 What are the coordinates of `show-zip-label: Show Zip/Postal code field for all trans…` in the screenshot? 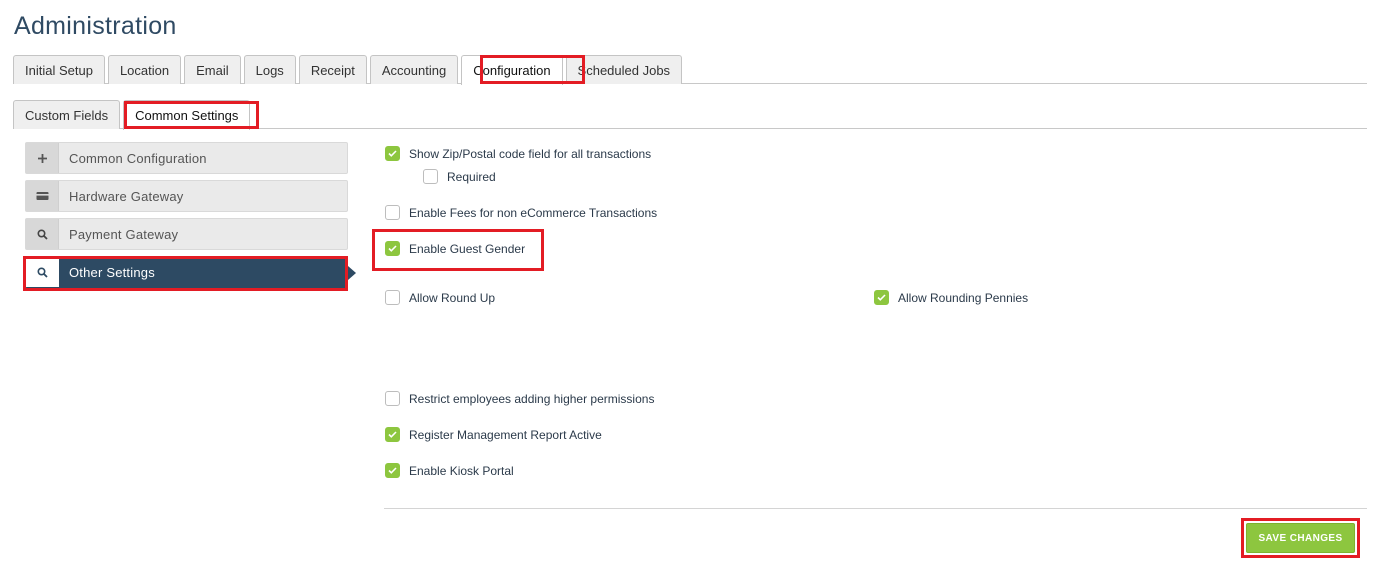 It's located at (530, 153).